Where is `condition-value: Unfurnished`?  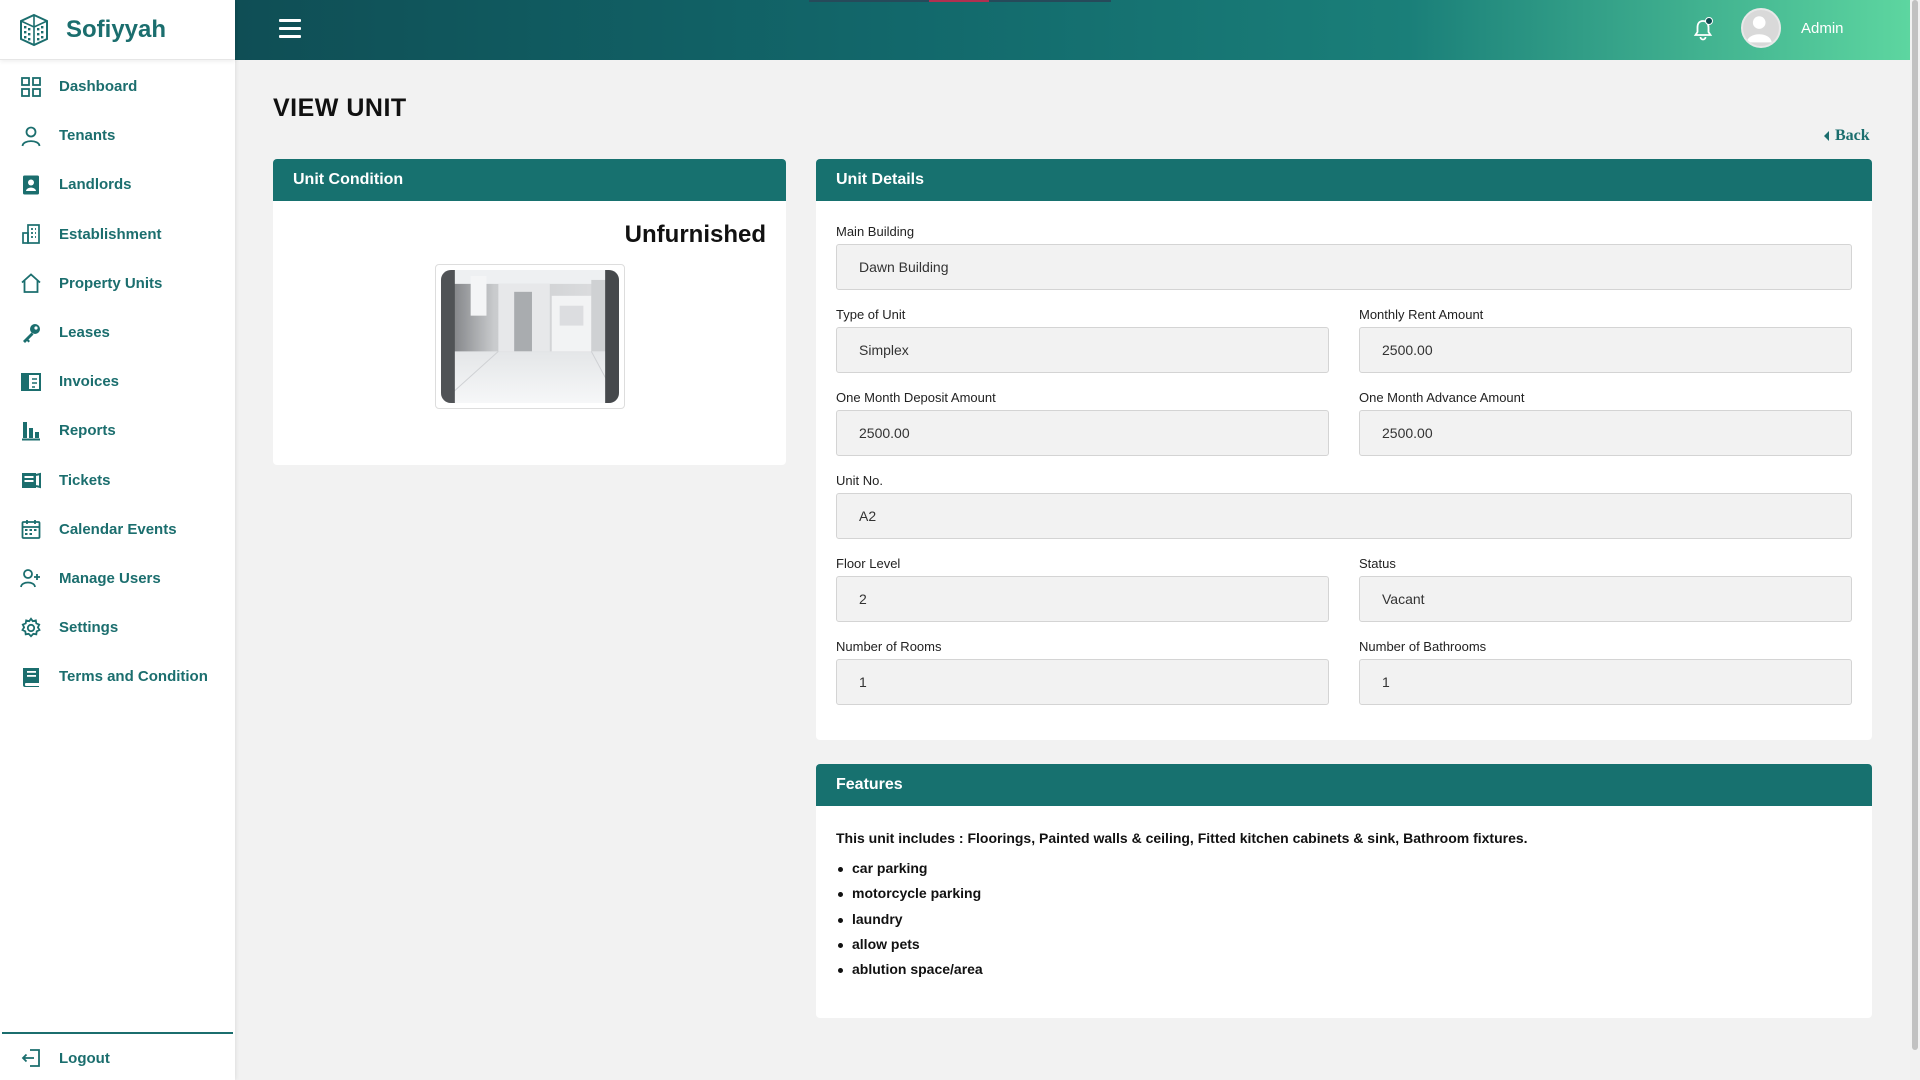
condition-value: Unfurnished is located at coordinates (695, 234).